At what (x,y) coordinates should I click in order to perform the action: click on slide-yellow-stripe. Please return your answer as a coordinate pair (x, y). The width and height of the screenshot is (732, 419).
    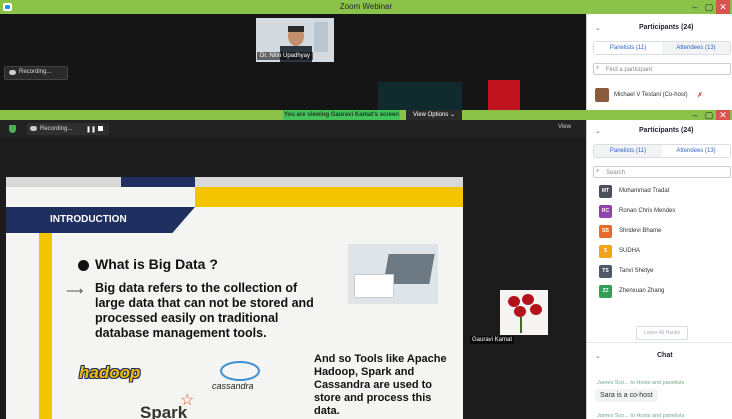
    Looking at the image, I should click on (45, 326).